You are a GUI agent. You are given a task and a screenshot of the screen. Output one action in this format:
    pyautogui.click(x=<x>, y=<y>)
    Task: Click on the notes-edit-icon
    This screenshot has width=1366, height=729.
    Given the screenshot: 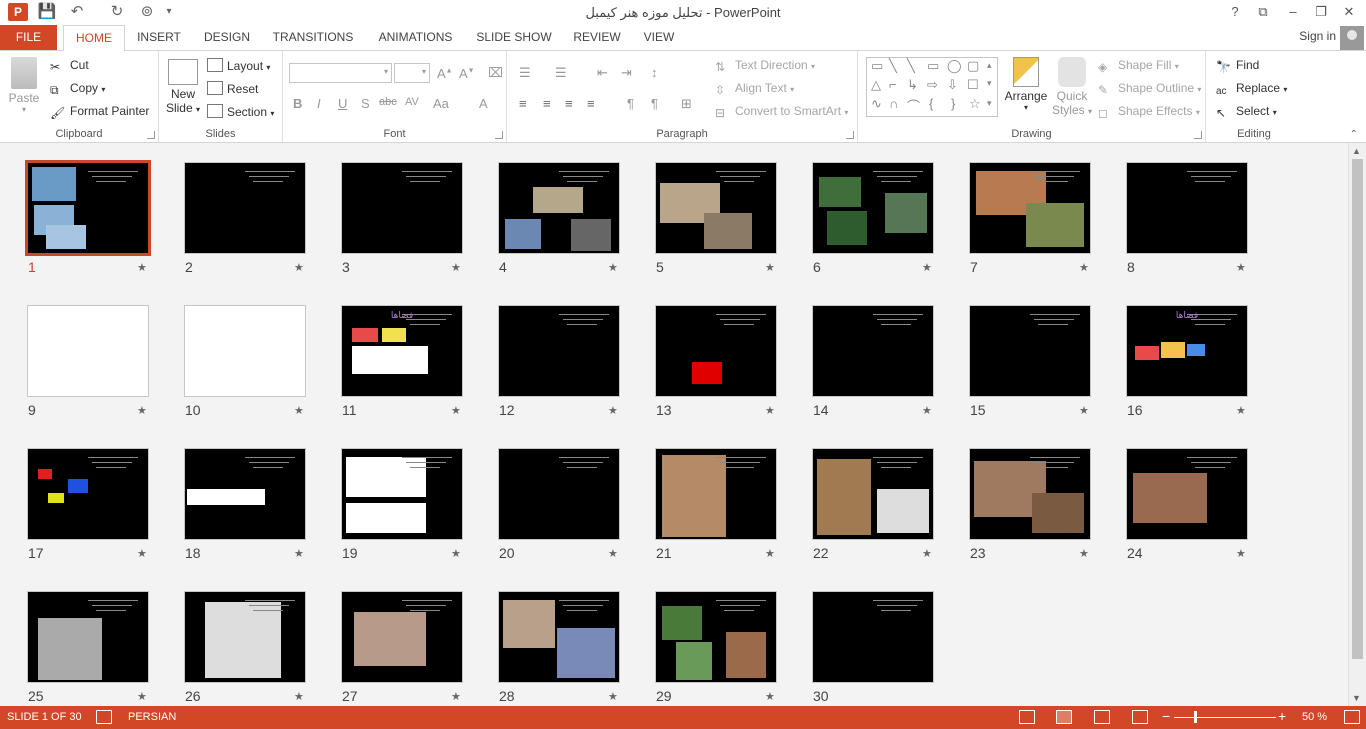 What is the action you would take?
    pyautogui.click(x=104, y=717)
    